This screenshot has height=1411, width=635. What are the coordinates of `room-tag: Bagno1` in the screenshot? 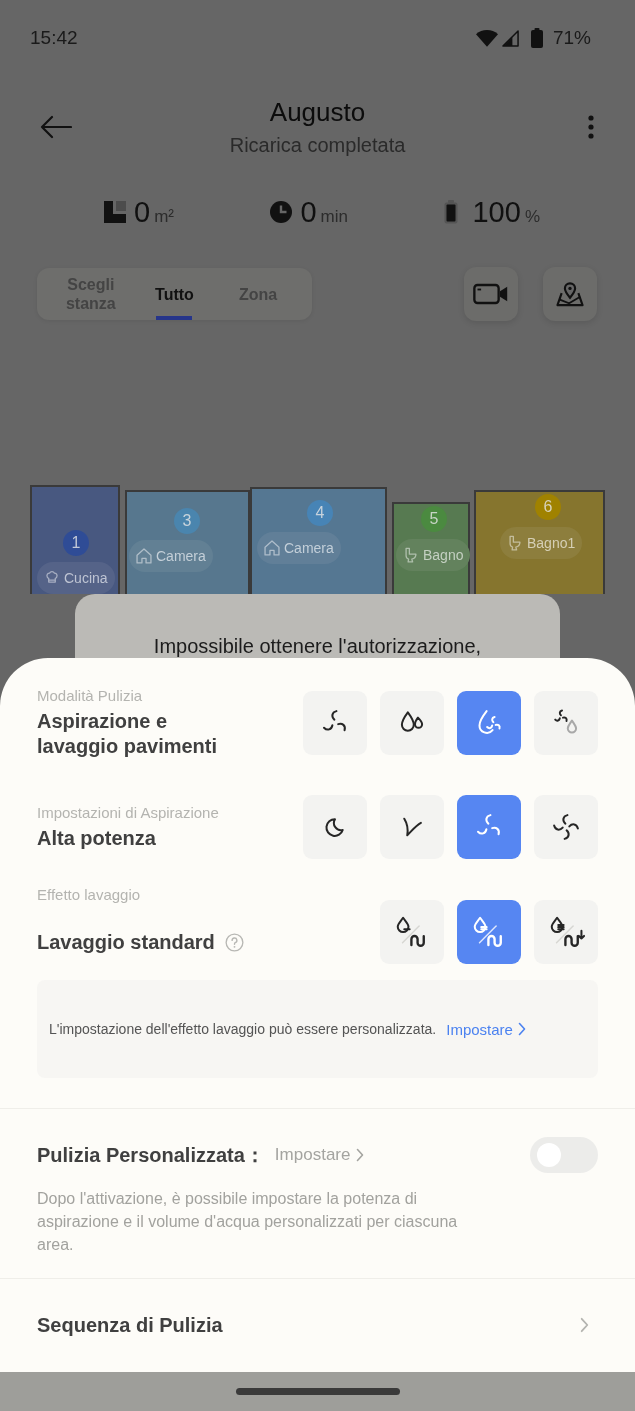 It's located at (541, 543).